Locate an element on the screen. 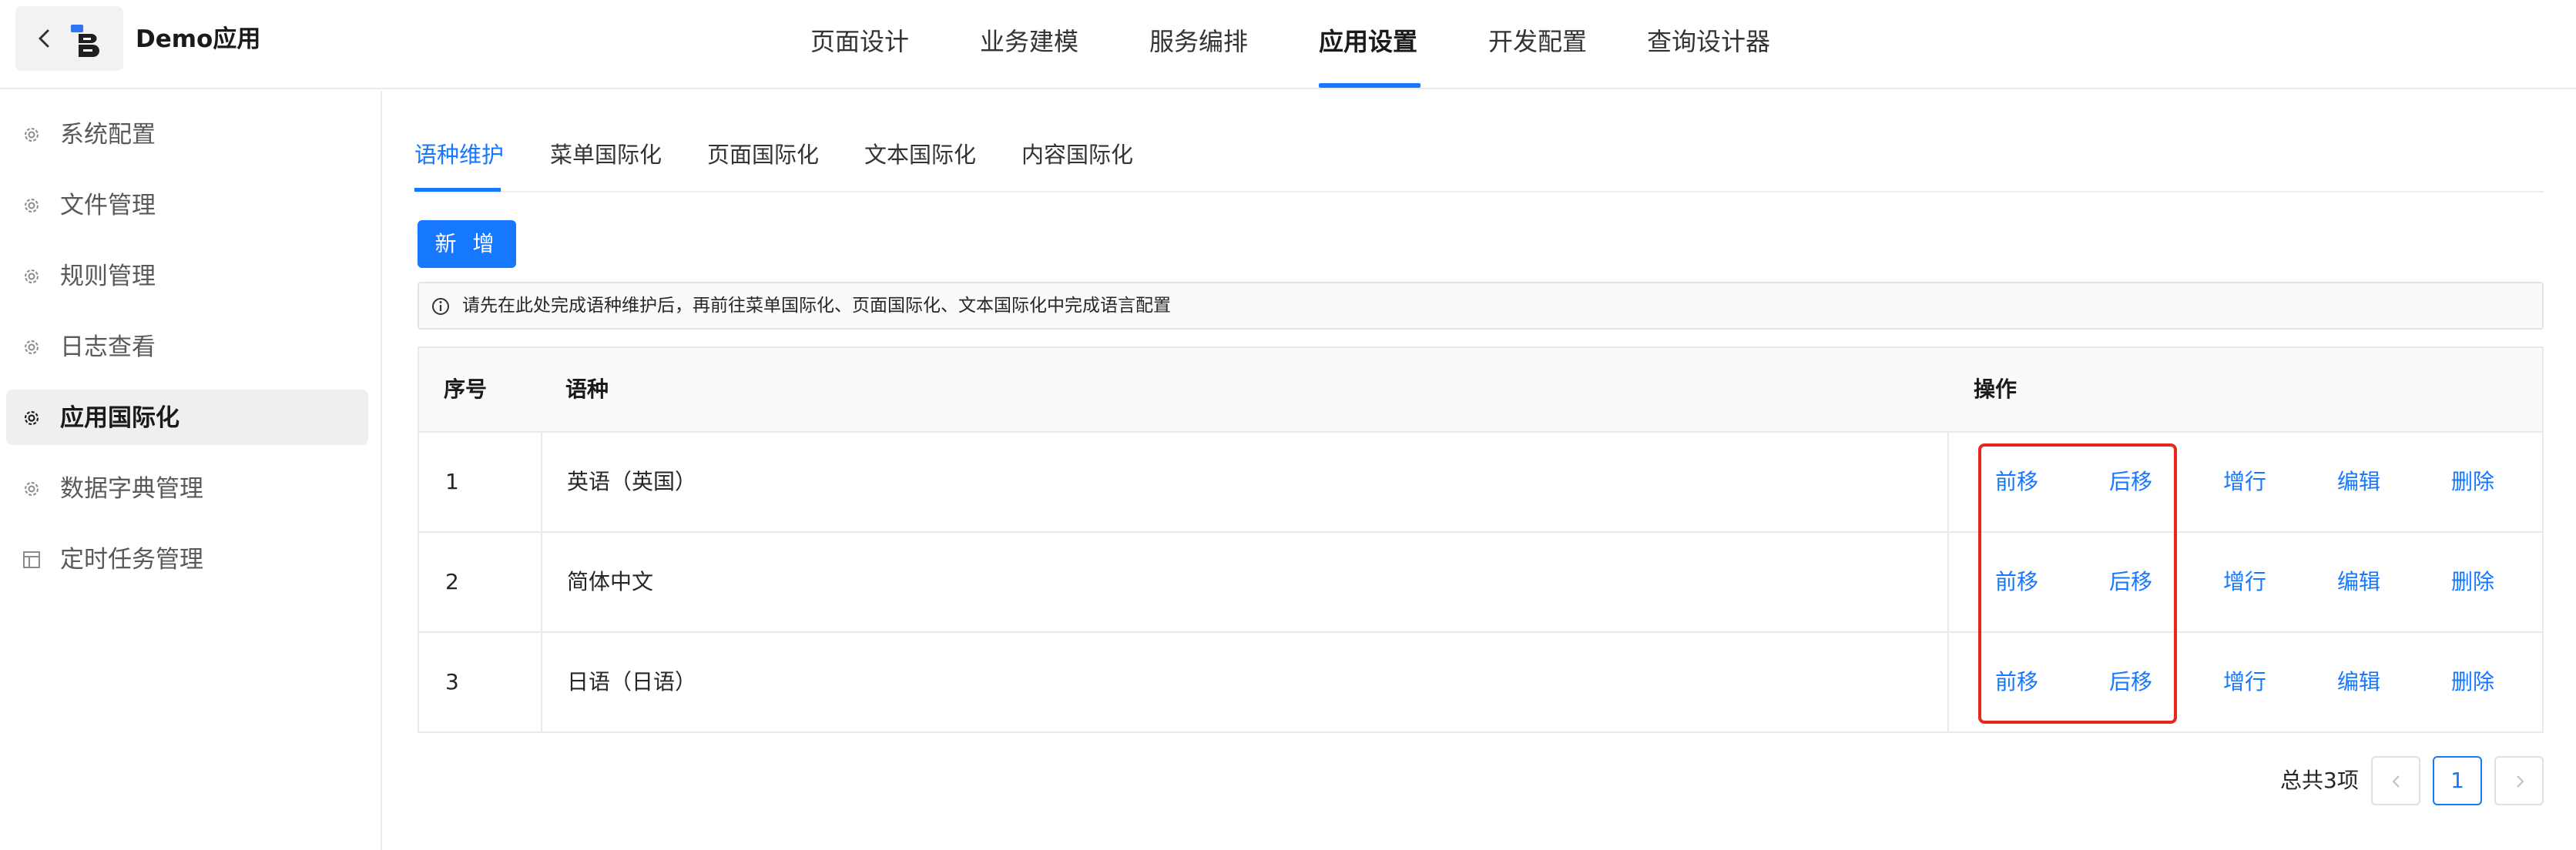  cell-index: 3 is located at coordinates (452, 681).